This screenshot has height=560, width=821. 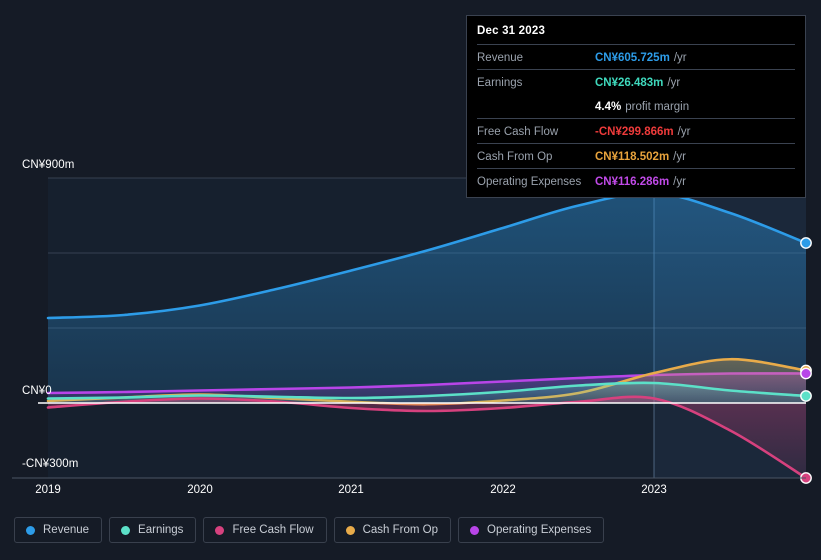 What do you see at coordinates (632, 182) in the screenshot?
I see `tooltip-row-value: CN¥116.286m` at bounding box center [632, 182].